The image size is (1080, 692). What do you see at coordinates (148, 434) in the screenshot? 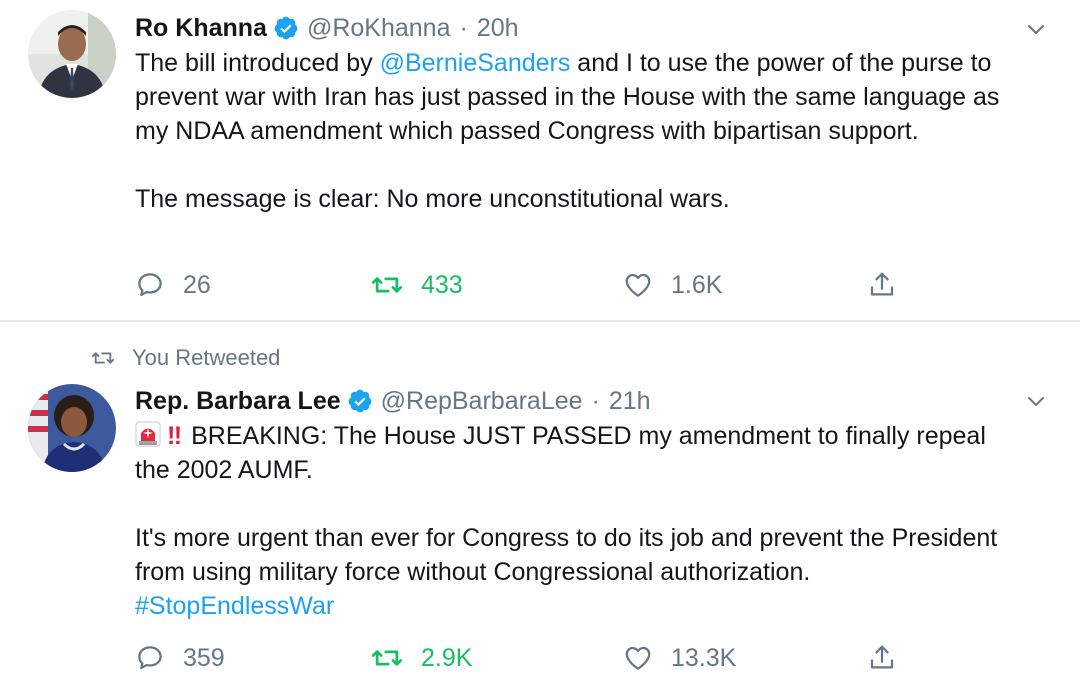
I see `rotating-light-emoji` at bounding box center [148, 434].